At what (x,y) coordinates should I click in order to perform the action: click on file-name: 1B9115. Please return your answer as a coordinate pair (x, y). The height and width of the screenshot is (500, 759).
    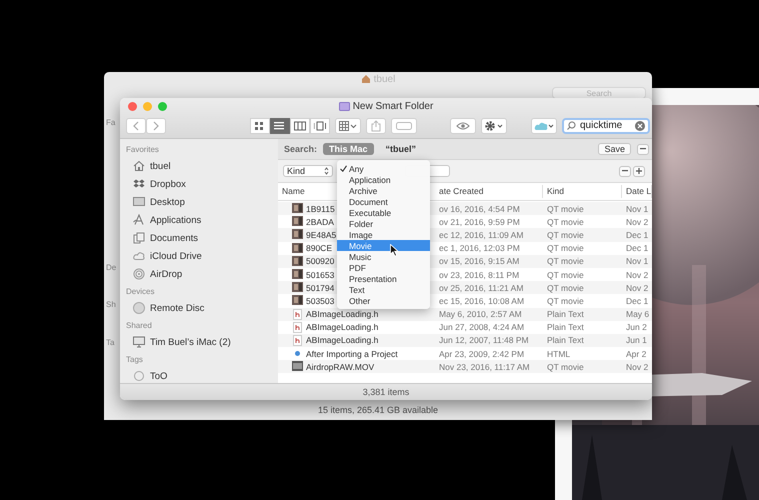
    Looking at the image, I should click on (320, 209).